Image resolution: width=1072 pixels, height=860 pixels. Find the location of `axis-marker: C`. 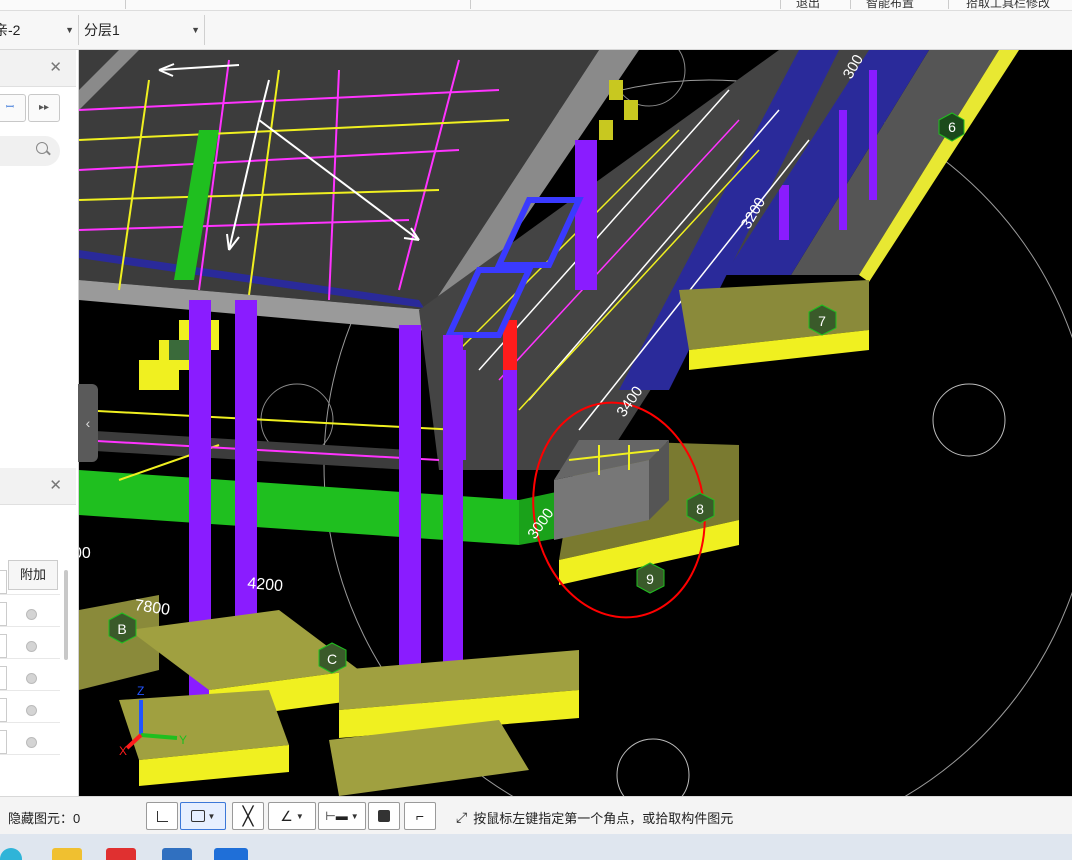

axis-marker: C is located at coordinates (332, 658).